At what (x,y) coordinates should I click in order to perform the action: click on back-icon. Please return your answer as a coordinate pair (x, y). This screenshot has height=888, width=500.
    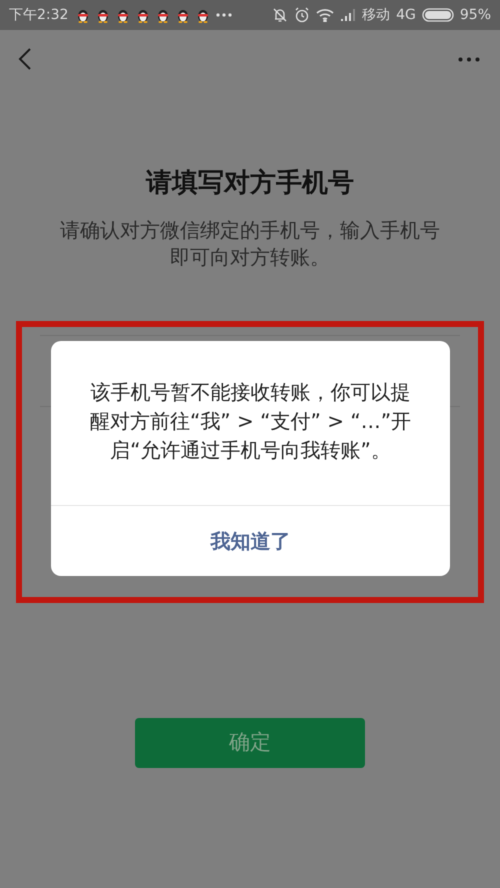
    Looking at the image, I should click on (25, 59).